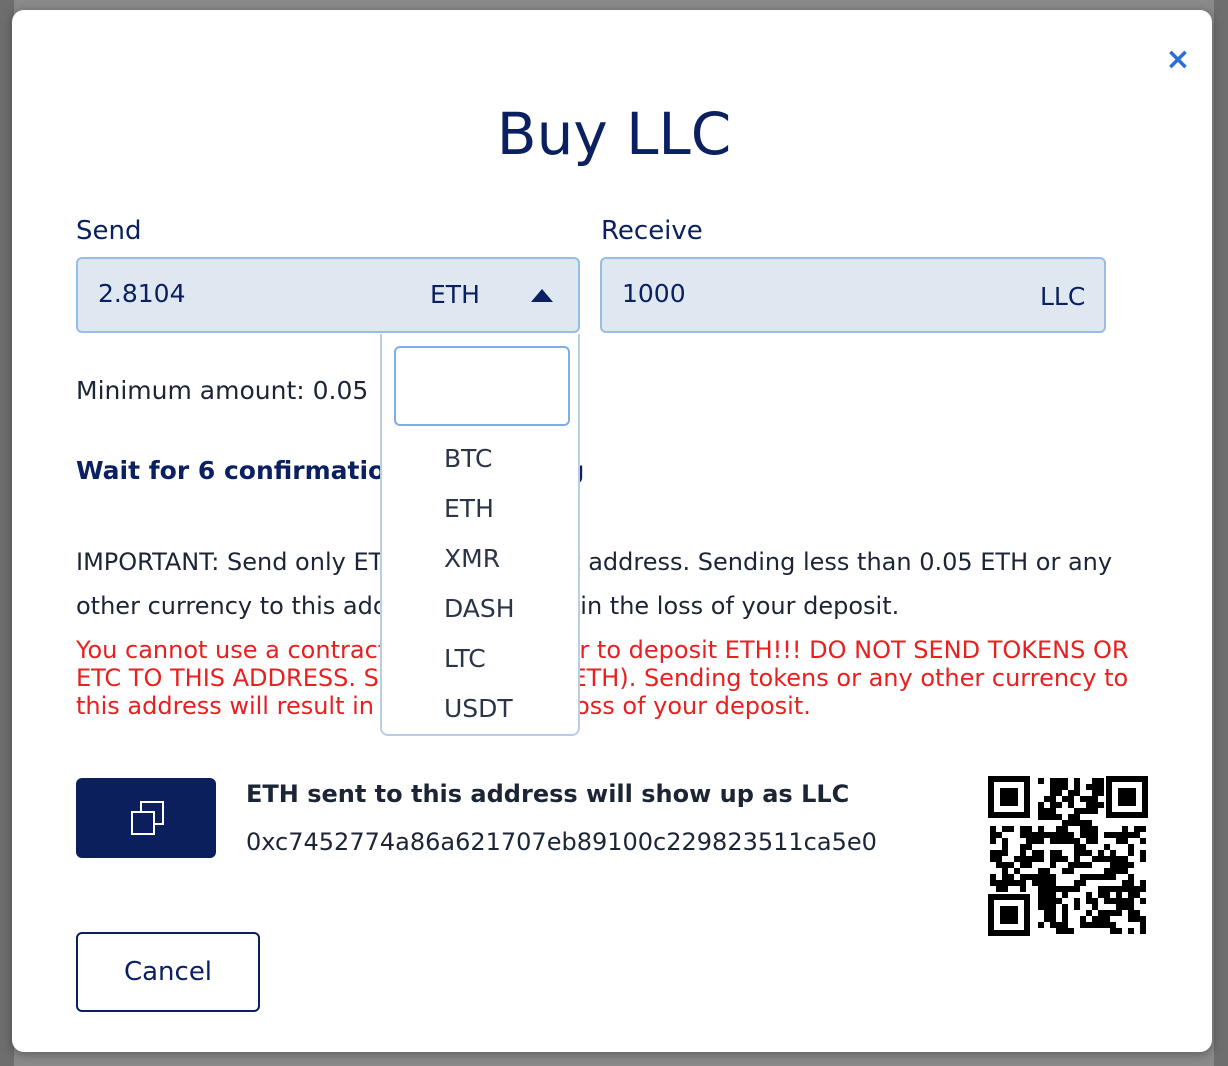 The image size is (1228, 1066). What do you see at coordinates (472, 558) in the screenshot?
I see `currency-option-xmr: XMR` at bounding box center [472, 558].